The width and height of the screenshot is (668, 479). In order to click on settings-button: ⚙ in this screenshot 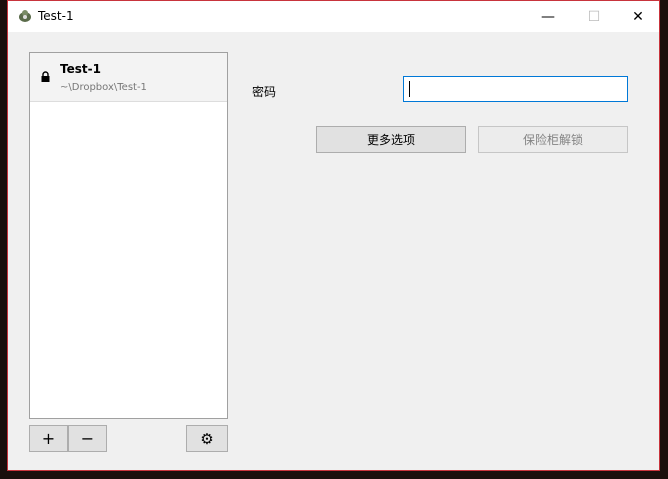, I will do `click(207, 438)`.